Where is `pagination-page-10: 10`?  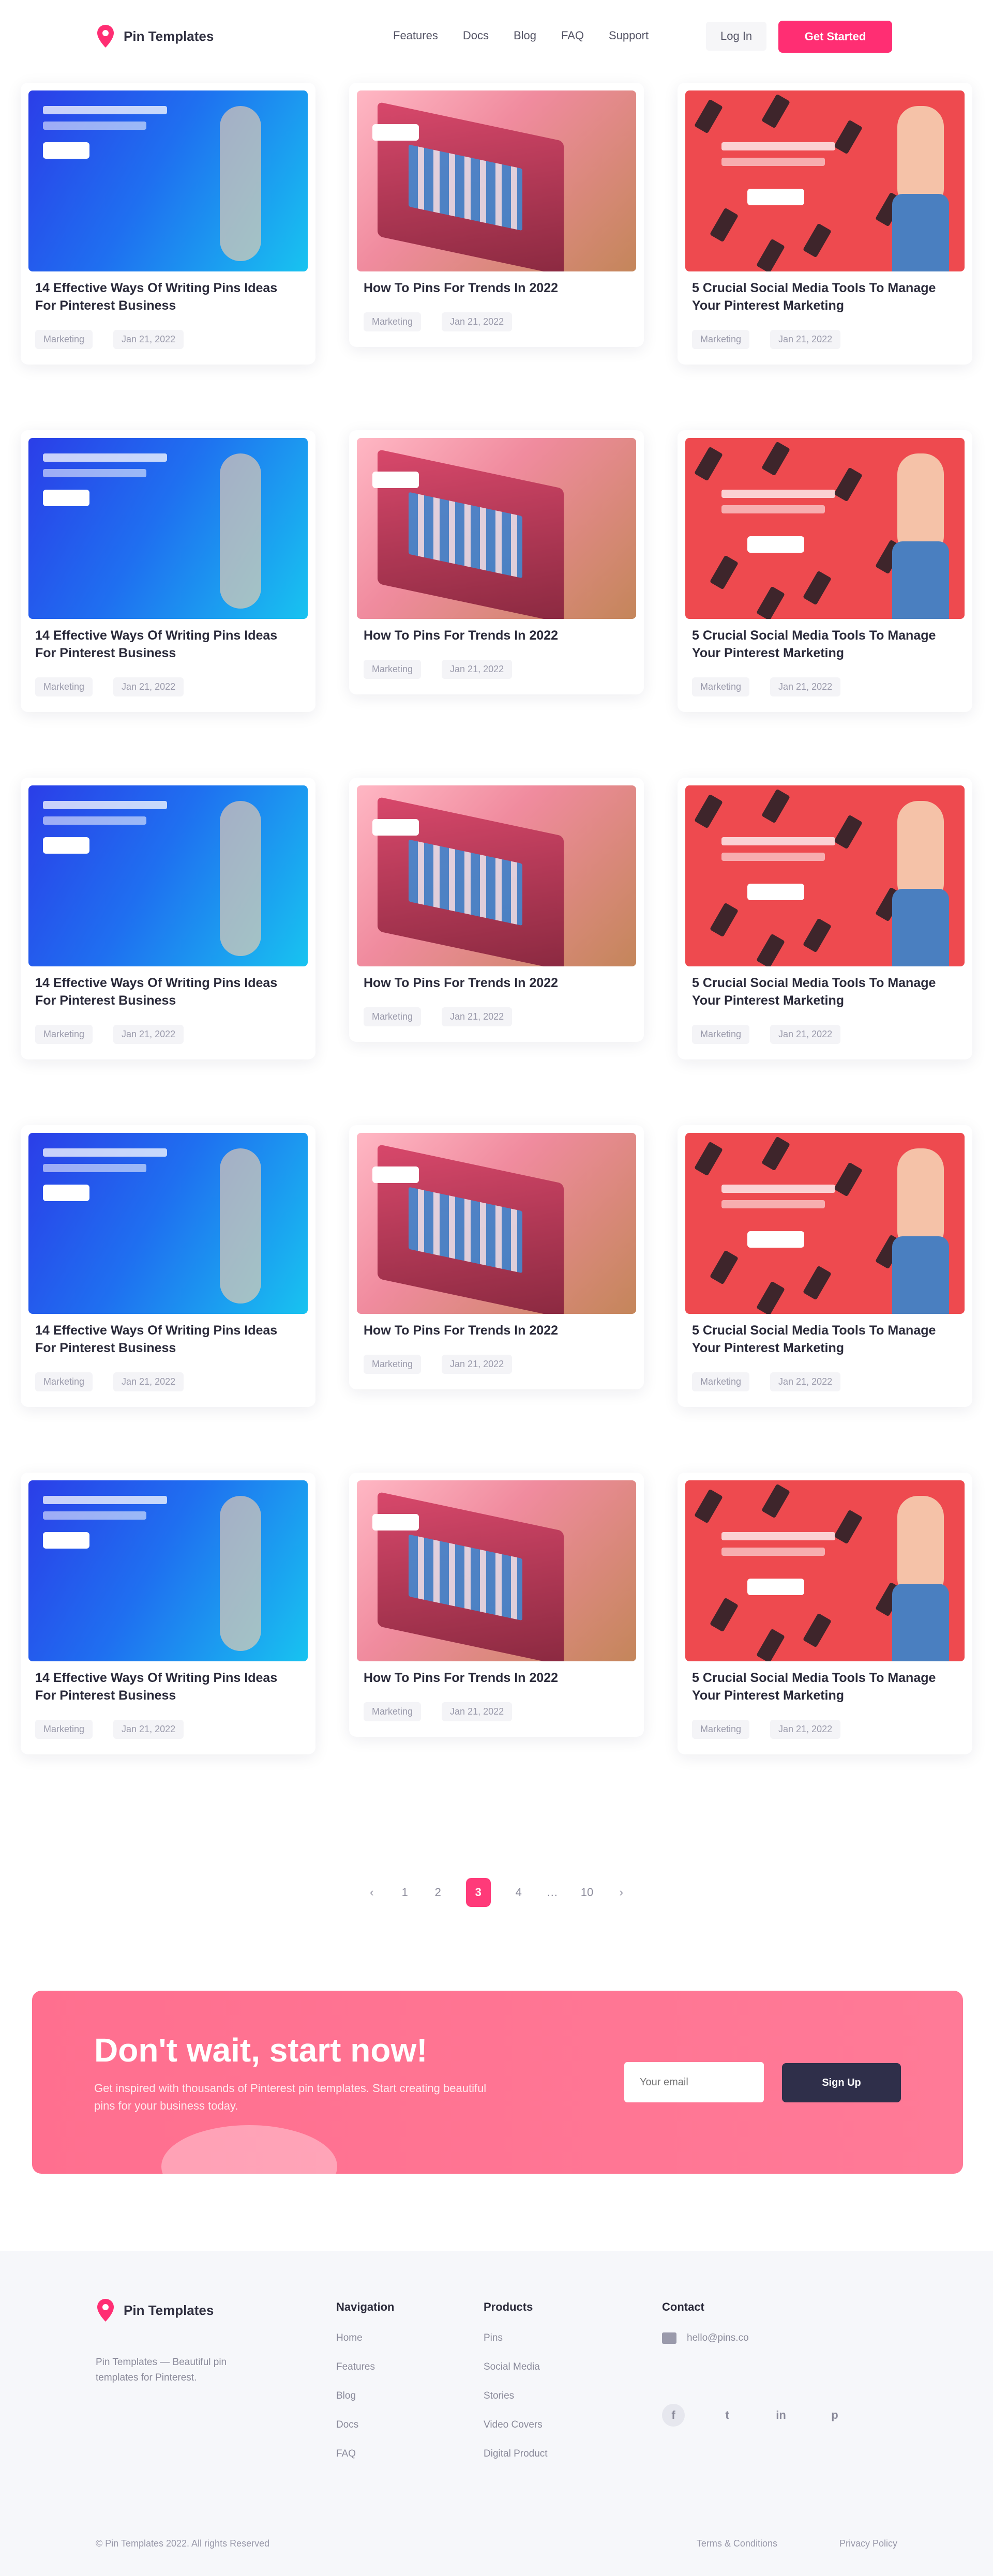 pagination-page-10: 10 is located at coordinates (587, 1893).